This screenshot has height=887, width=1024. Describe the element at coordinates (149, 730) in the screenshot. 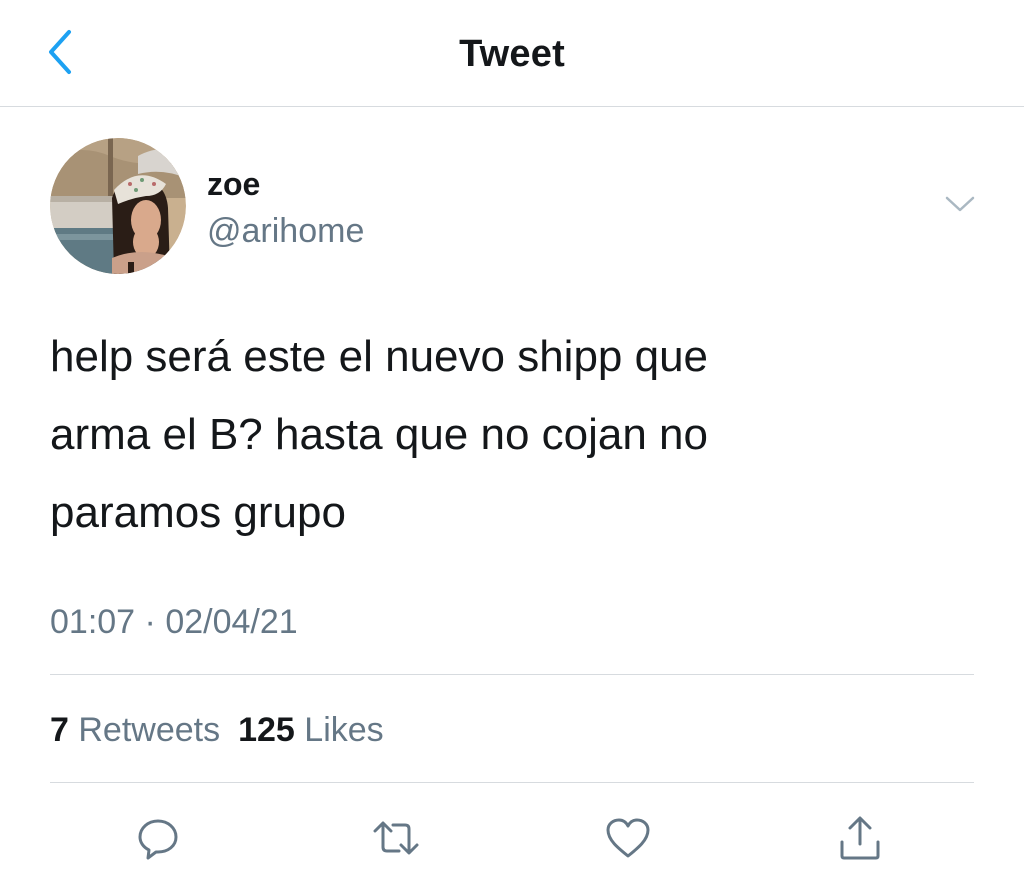

I see `retweets-label: Retweets` at that location.